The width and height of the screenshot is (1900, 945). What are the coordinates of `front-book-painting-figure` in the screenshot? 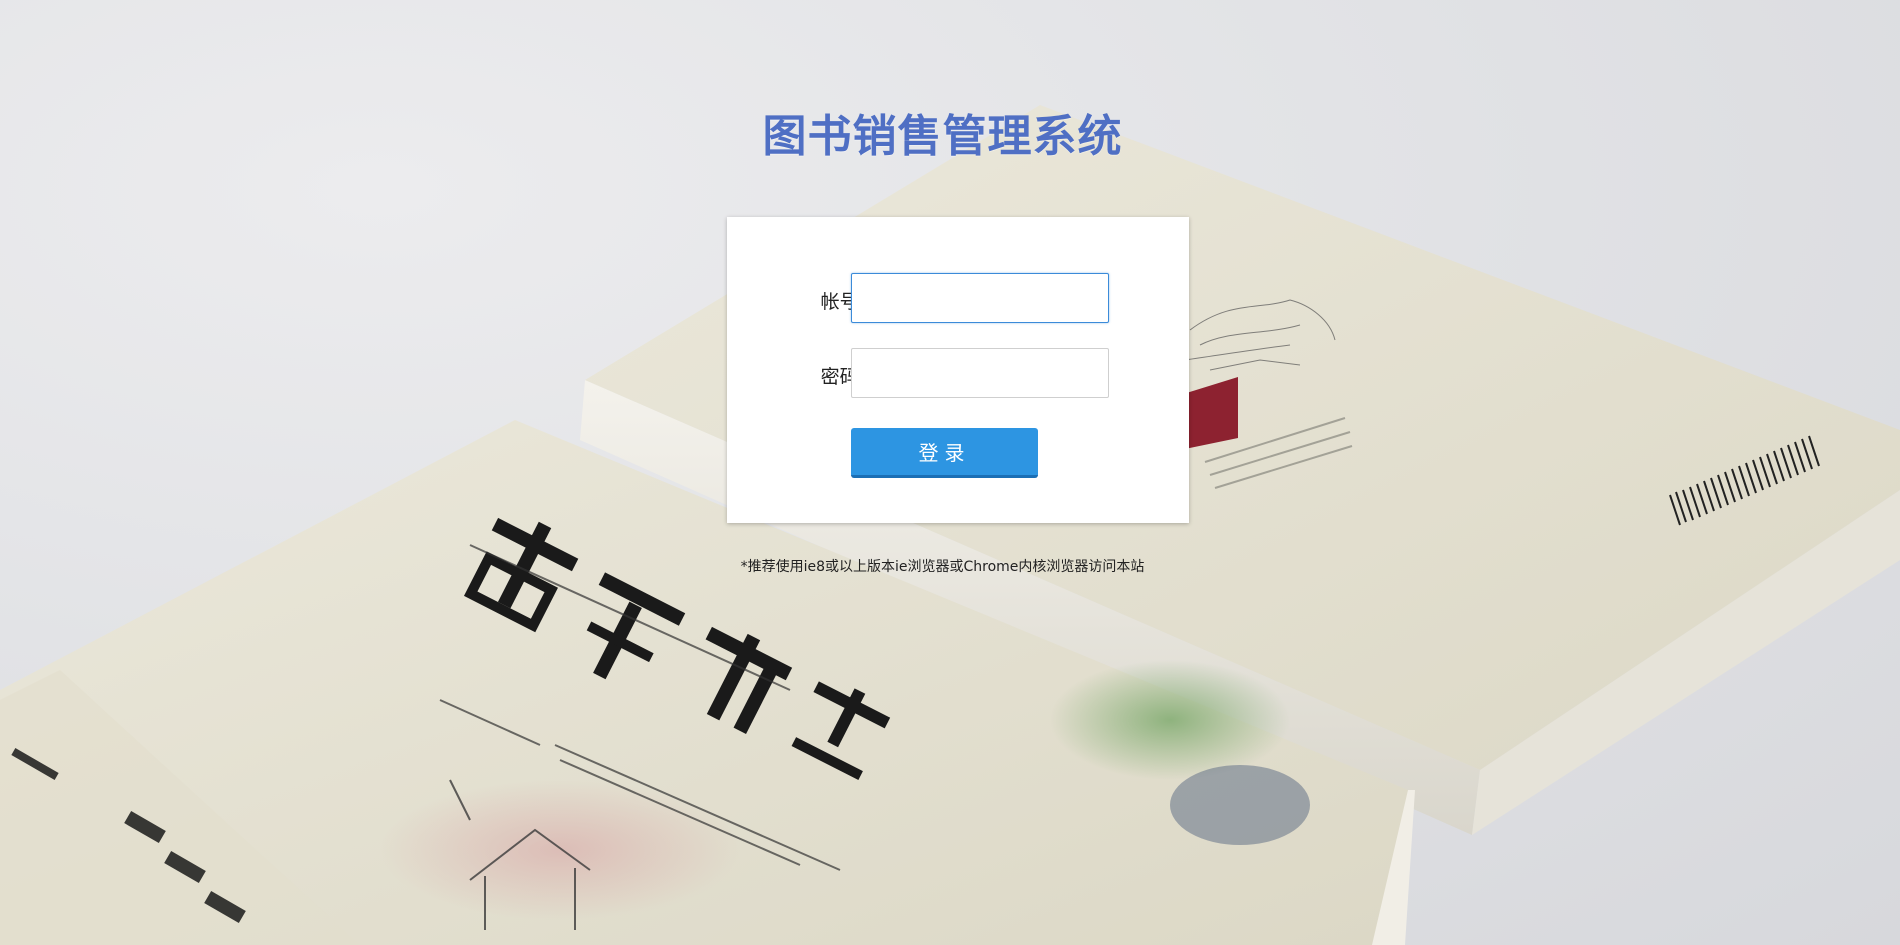 It's located at (1240, 805).